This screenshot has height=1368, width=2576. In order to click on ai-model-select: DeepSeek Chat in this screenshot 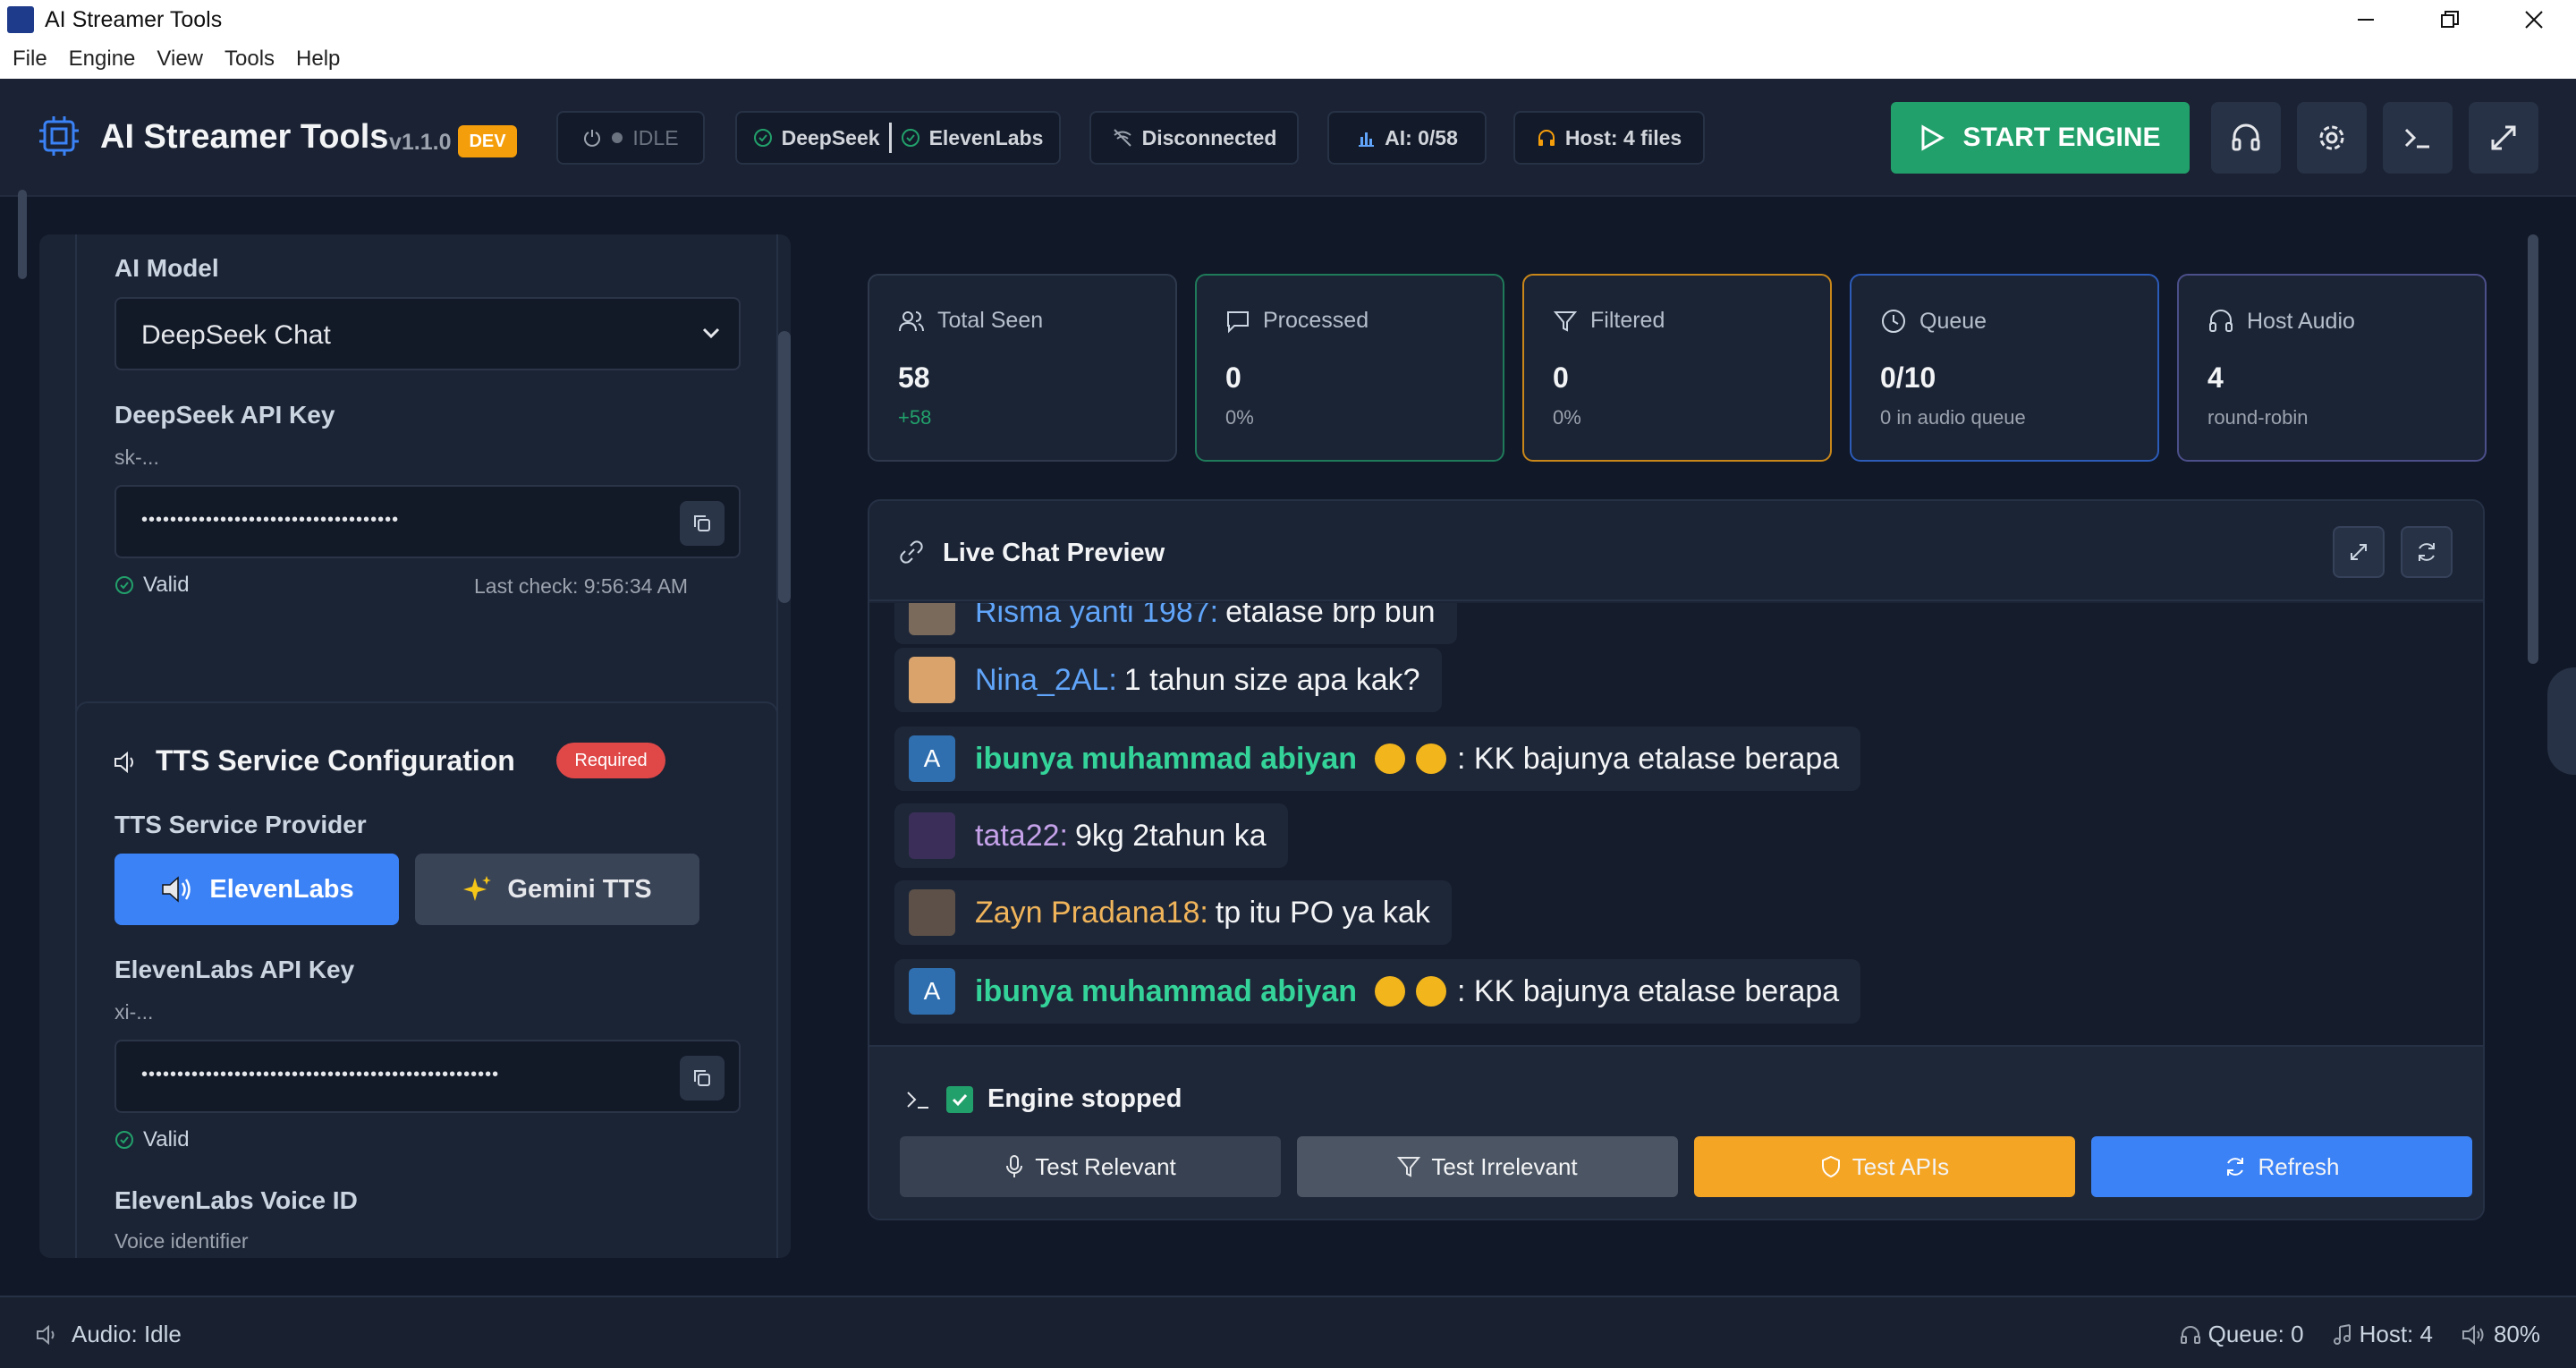, I will do `click(427, 333)`.